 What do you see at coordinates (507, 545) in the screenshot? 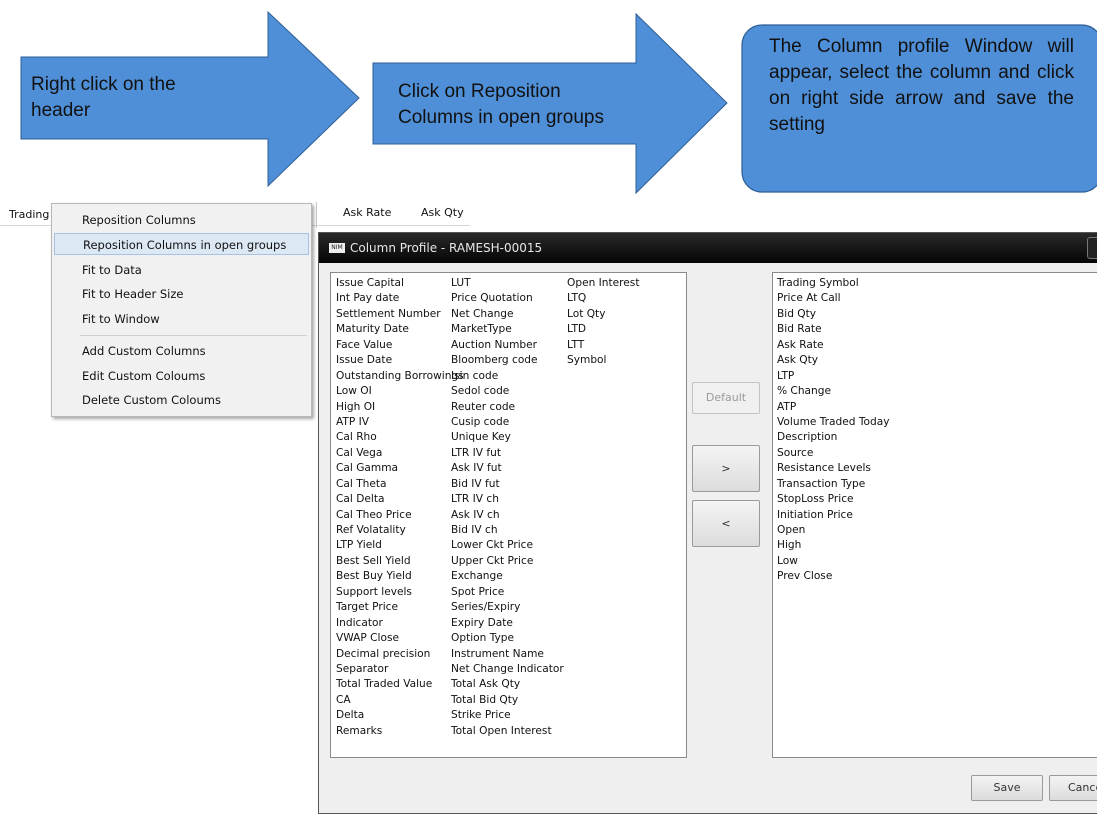
I see `available-column-item: Lower Ckt Price` at bounding box center [507, 545].